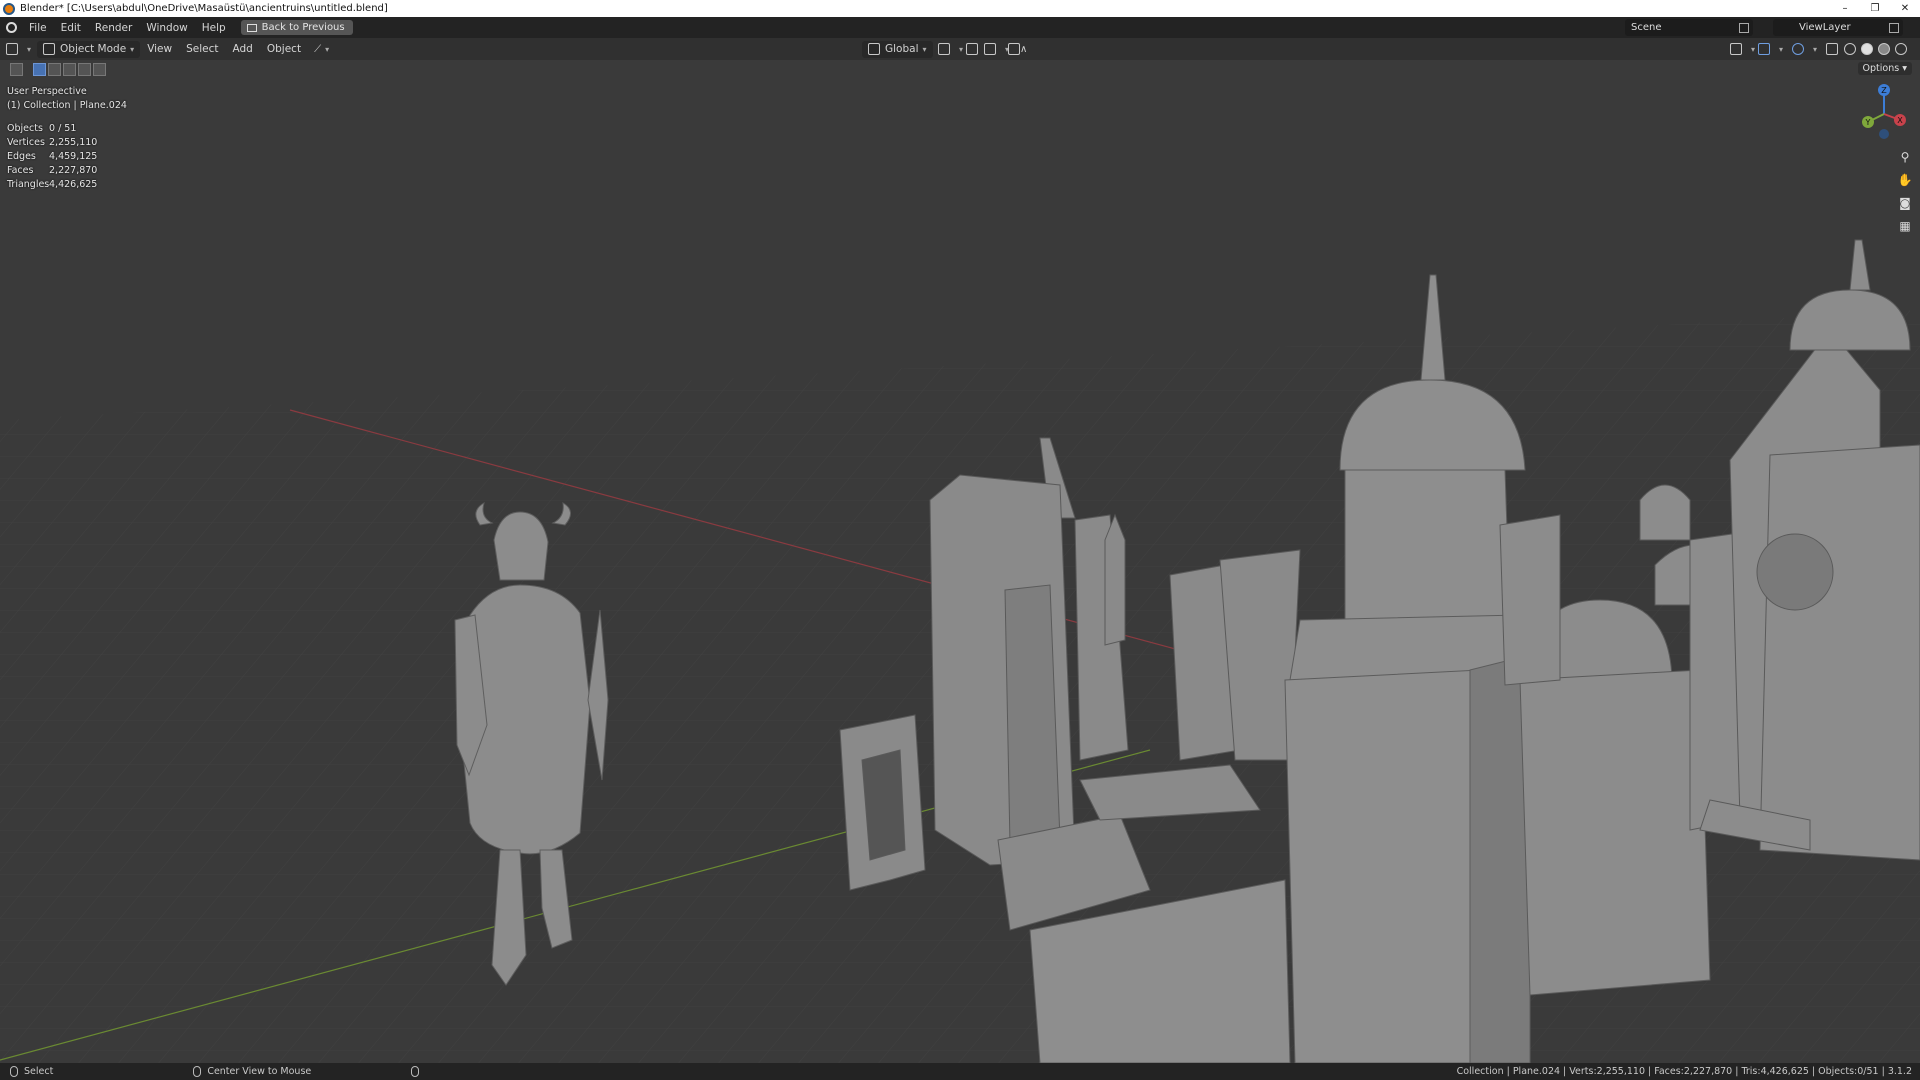 The height and width of the screenshot is (1080, 1920). What do you see at coordinates (259, 1071) in the screenshot?
I see `status-center-view-hint: Center View to Mouse` at bounding box center [259, 1071].